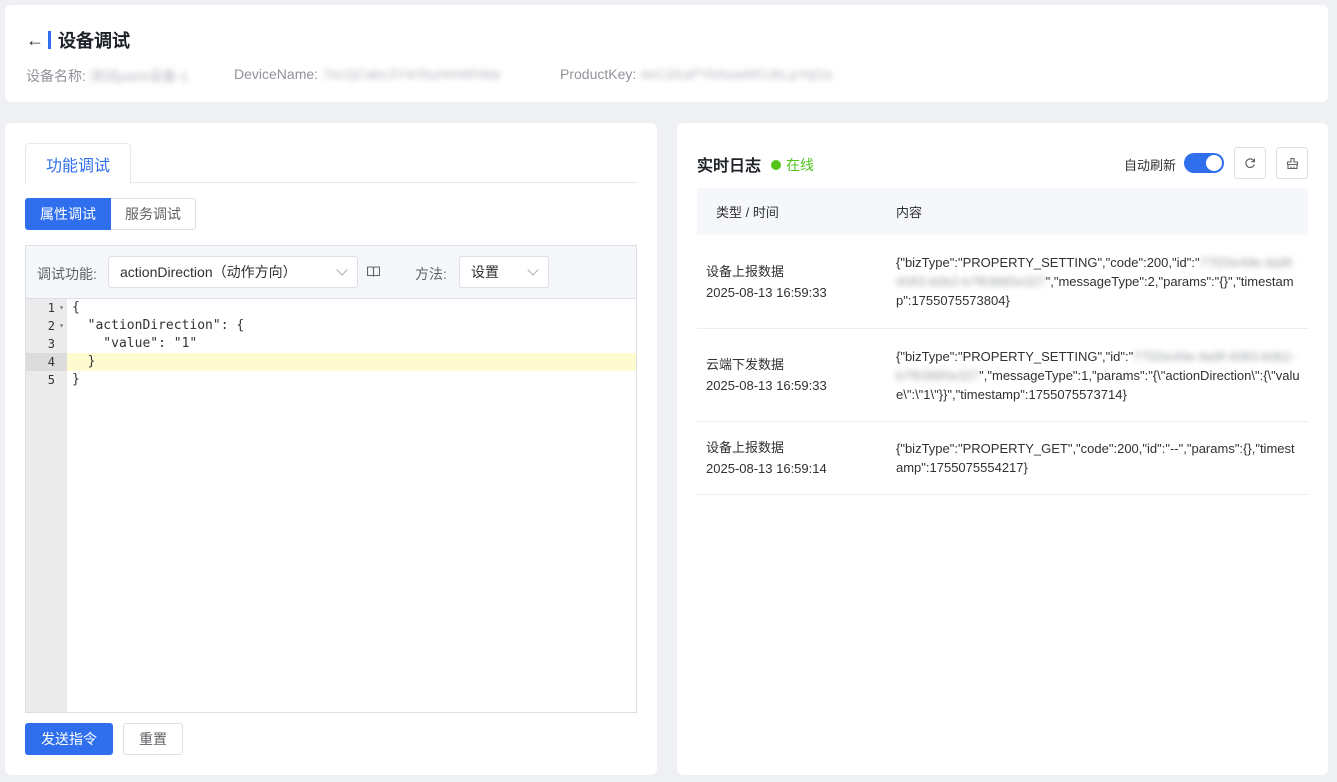  Describe the element at coordinates (68, 214) in the screenshot. I see `segment-property-debug: 属性调试` at that location.